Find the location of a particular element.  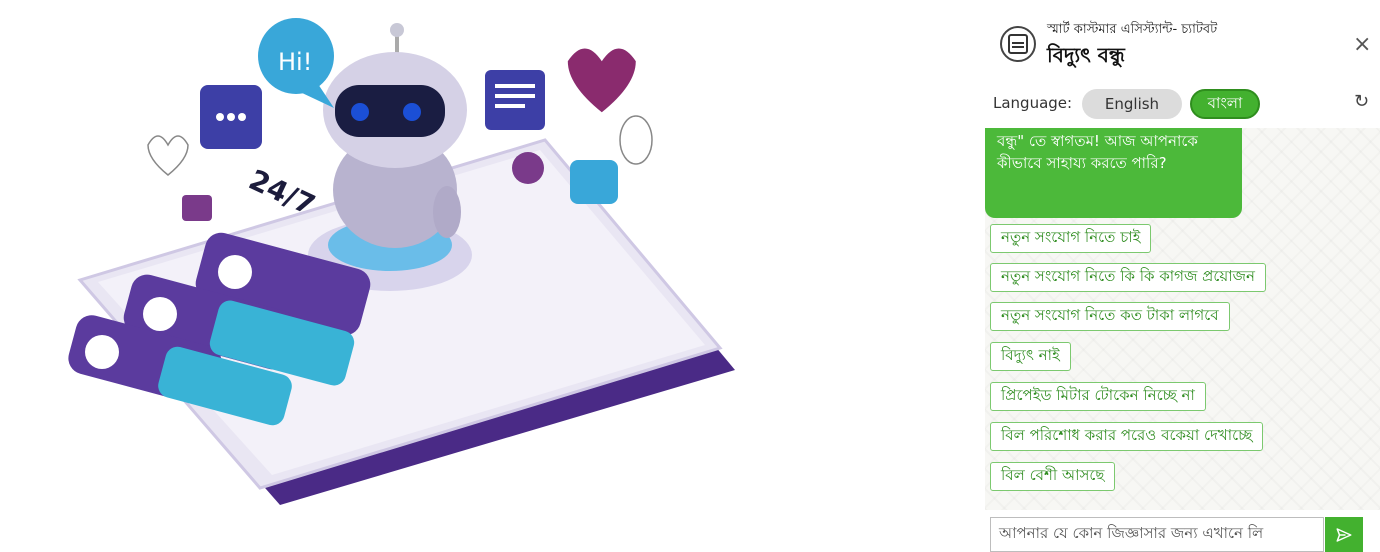

chatbot-title: বিদ্যুৎ বন্ধু is located at coordinates (1086, 55).